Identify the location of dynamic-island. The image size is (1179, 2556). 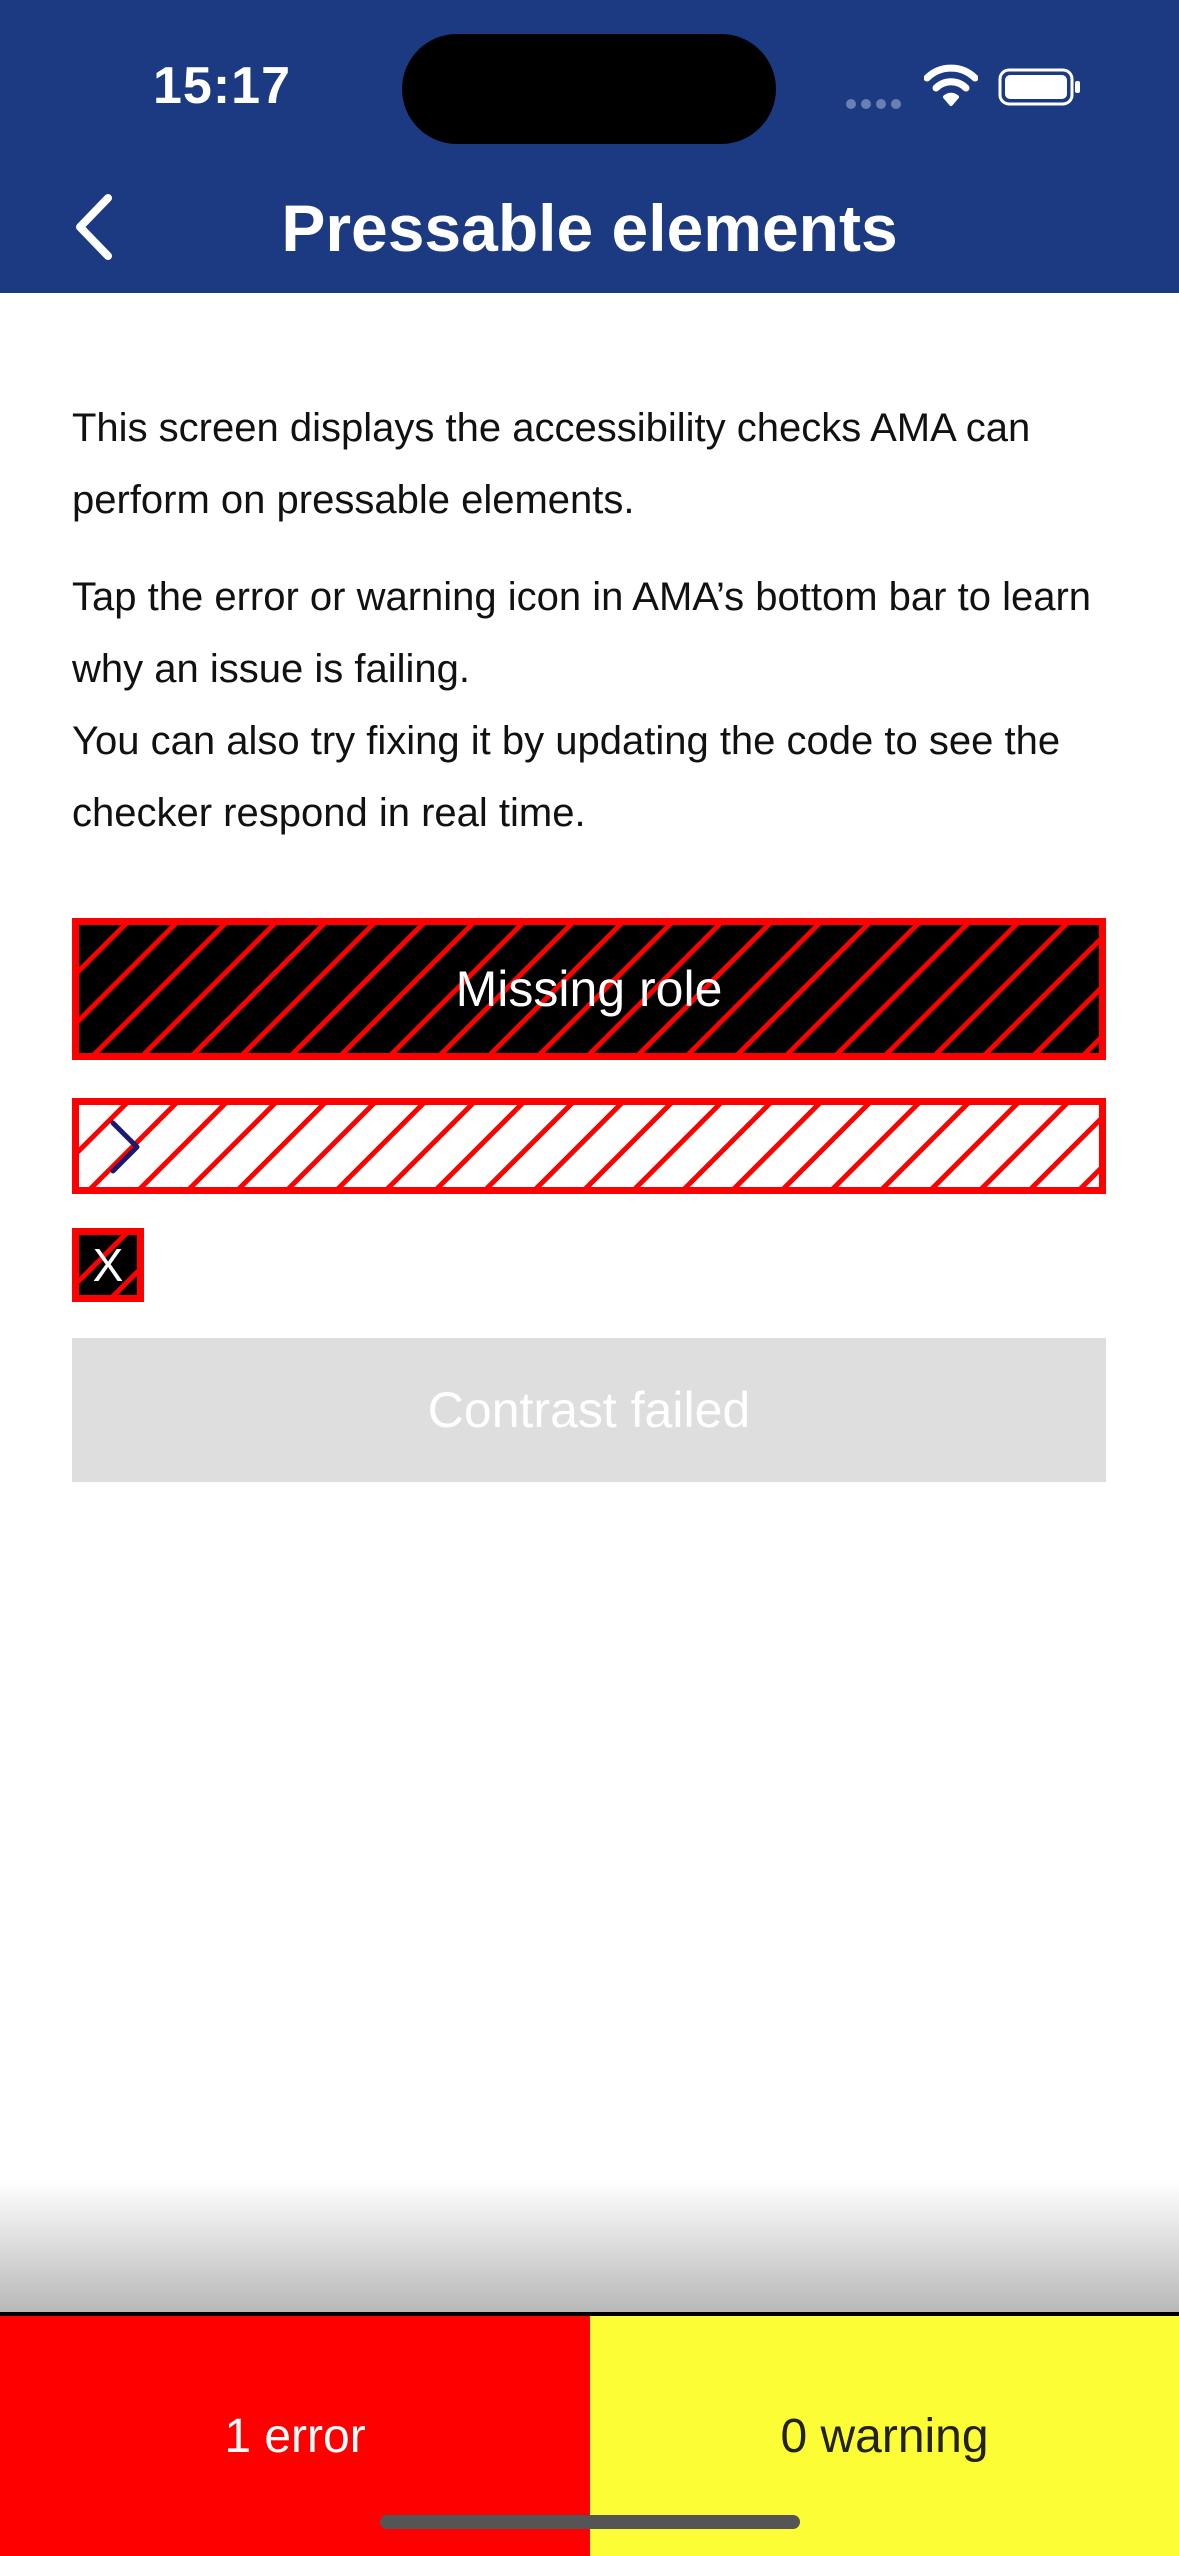
(589, 89).